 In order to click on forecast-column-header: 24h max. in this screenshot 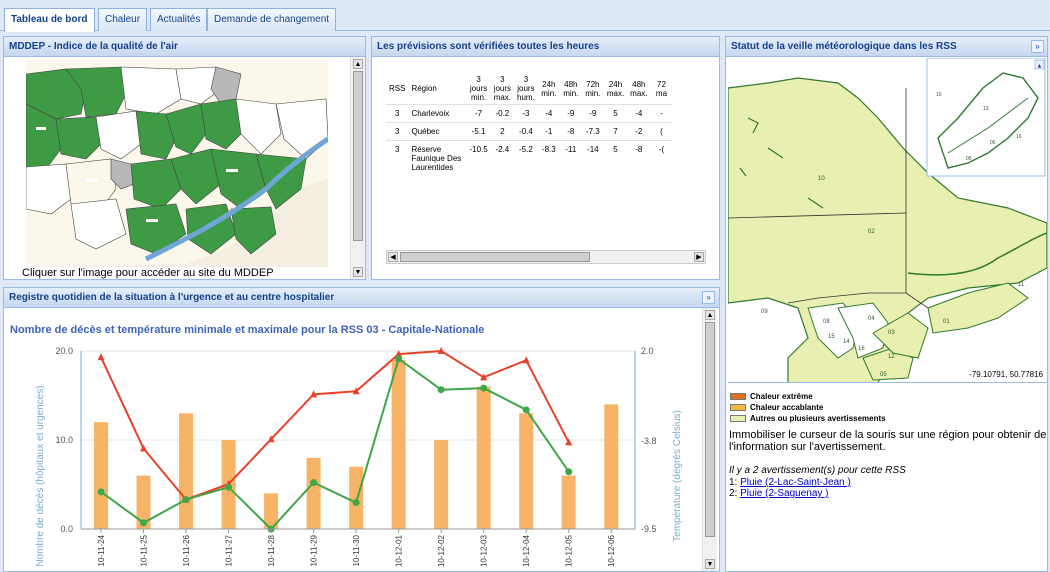, I will do `click(615, 89)`.